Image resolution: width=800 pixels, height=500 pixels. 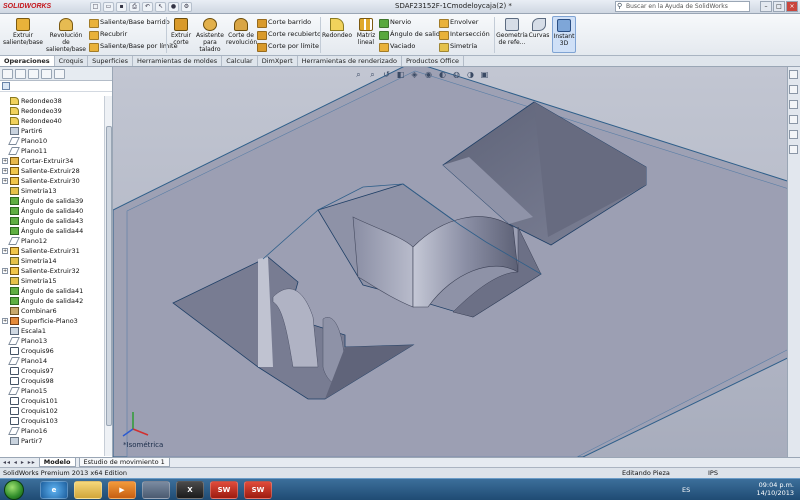 I want to click on mirror-button: Simetría, so click(x=457, y=46).